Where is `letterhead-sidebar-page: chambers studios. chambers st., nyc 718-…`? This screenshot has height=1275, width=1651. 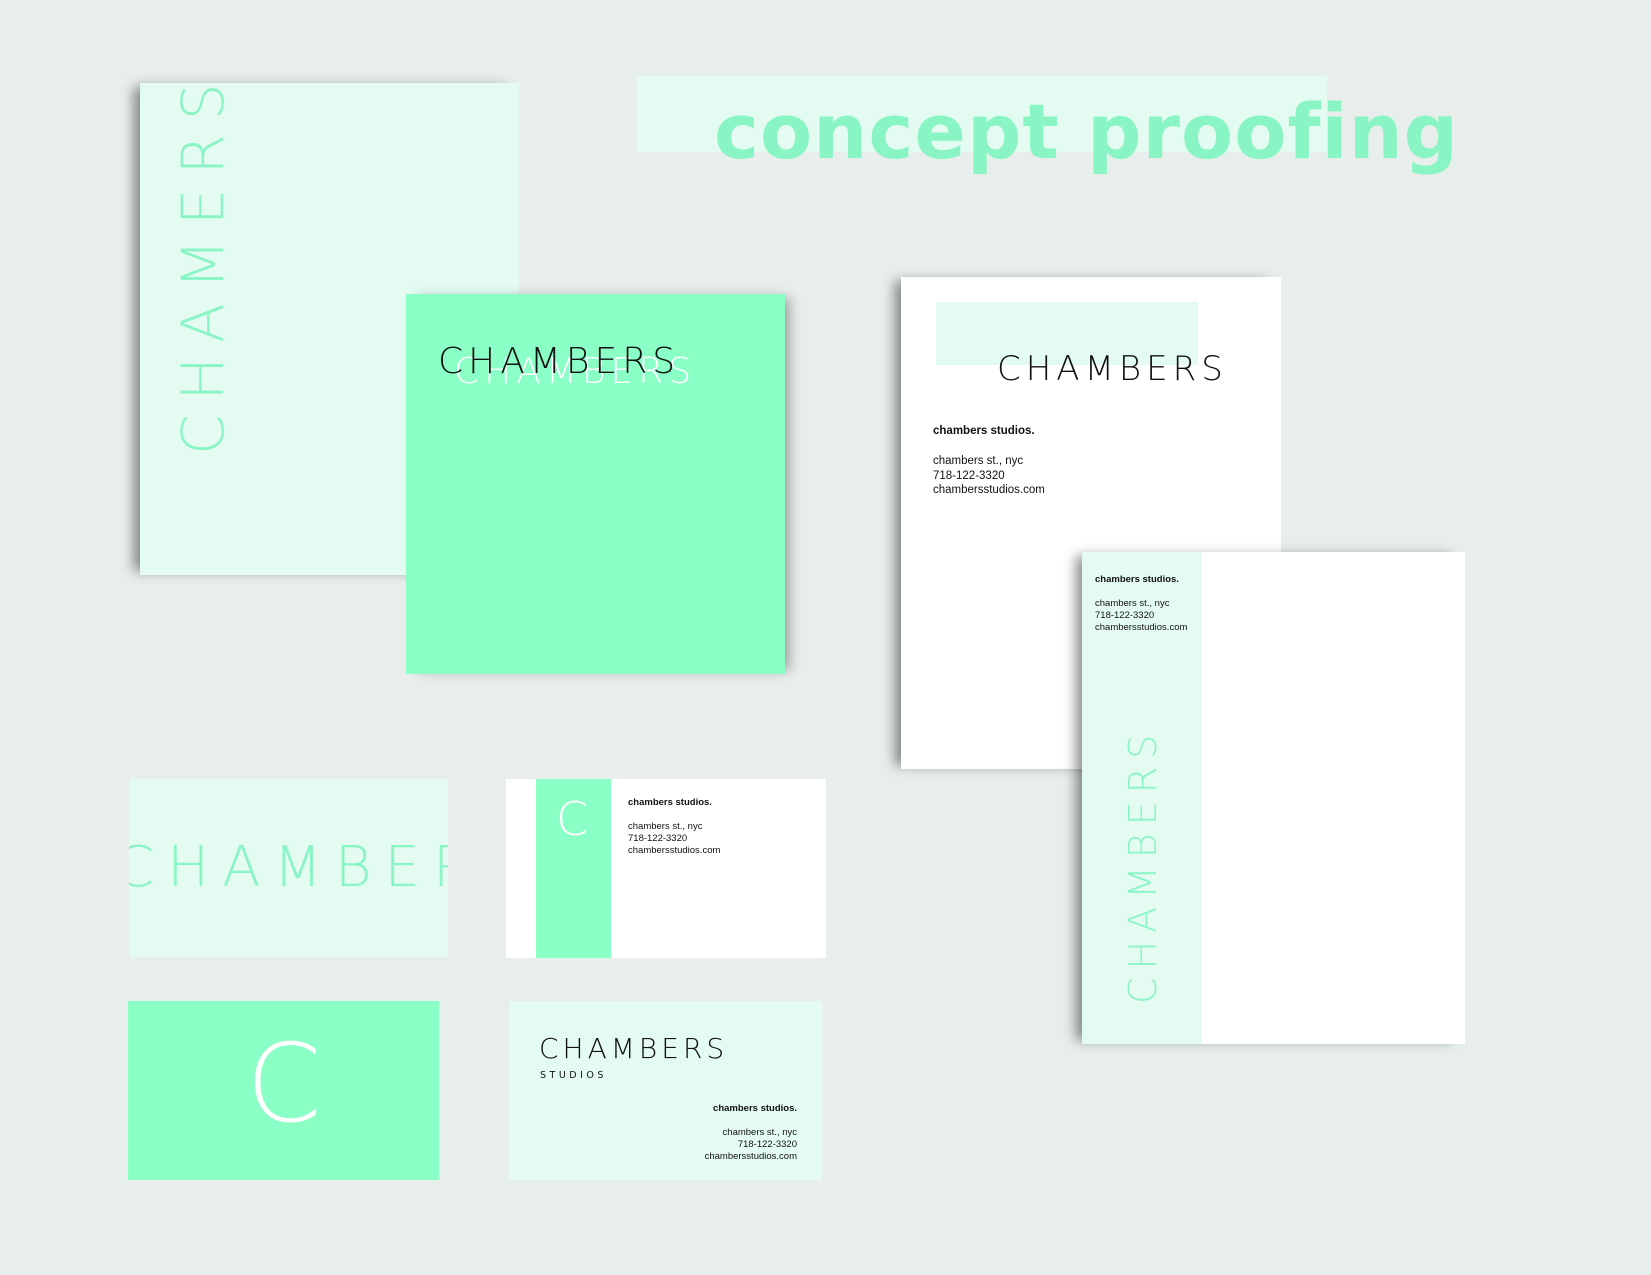 letterhead-sidebar-page: chambers studios. chambers st., nyc 718-… is located at coordinates (1273, 798).